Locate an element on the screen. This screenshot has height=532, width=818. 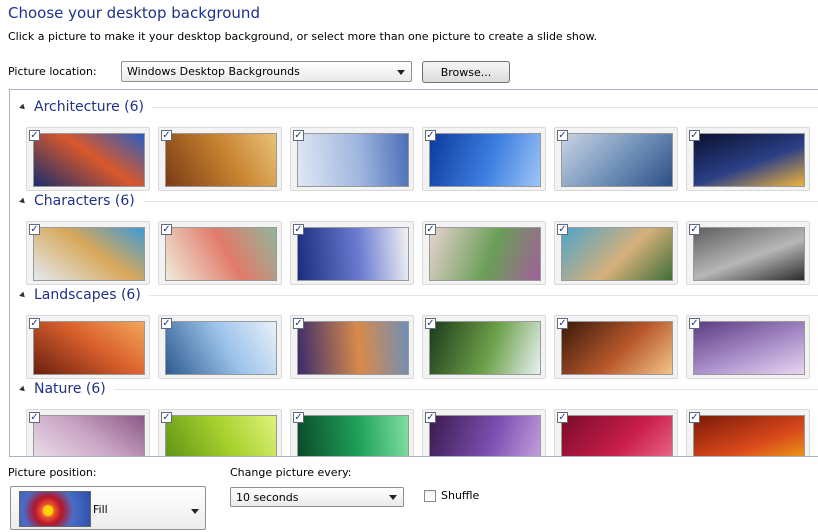
picture-location-value: Windows Desktop Backgrounds is located at coordinates (213, 71).